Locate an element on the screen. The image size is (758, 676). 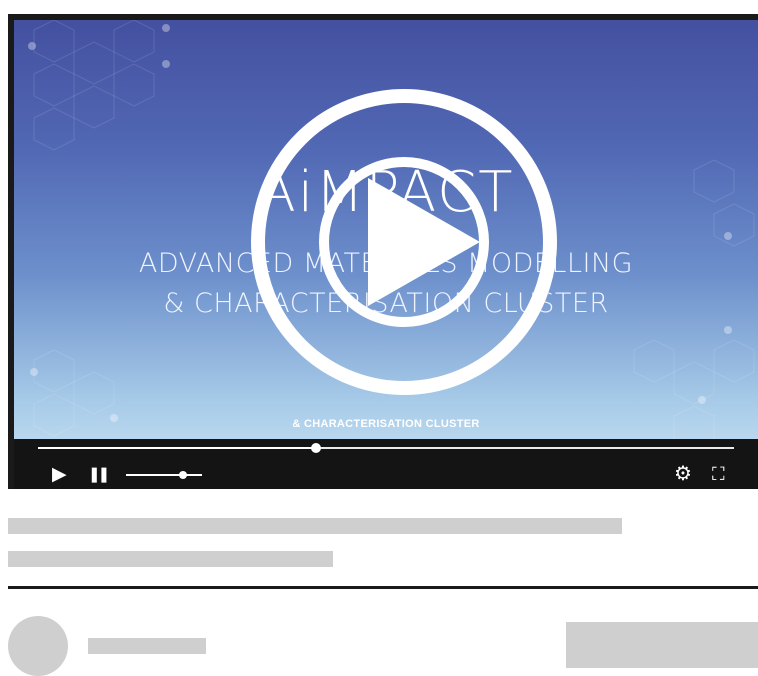
volume-slider is located at coordinates (164, 475).